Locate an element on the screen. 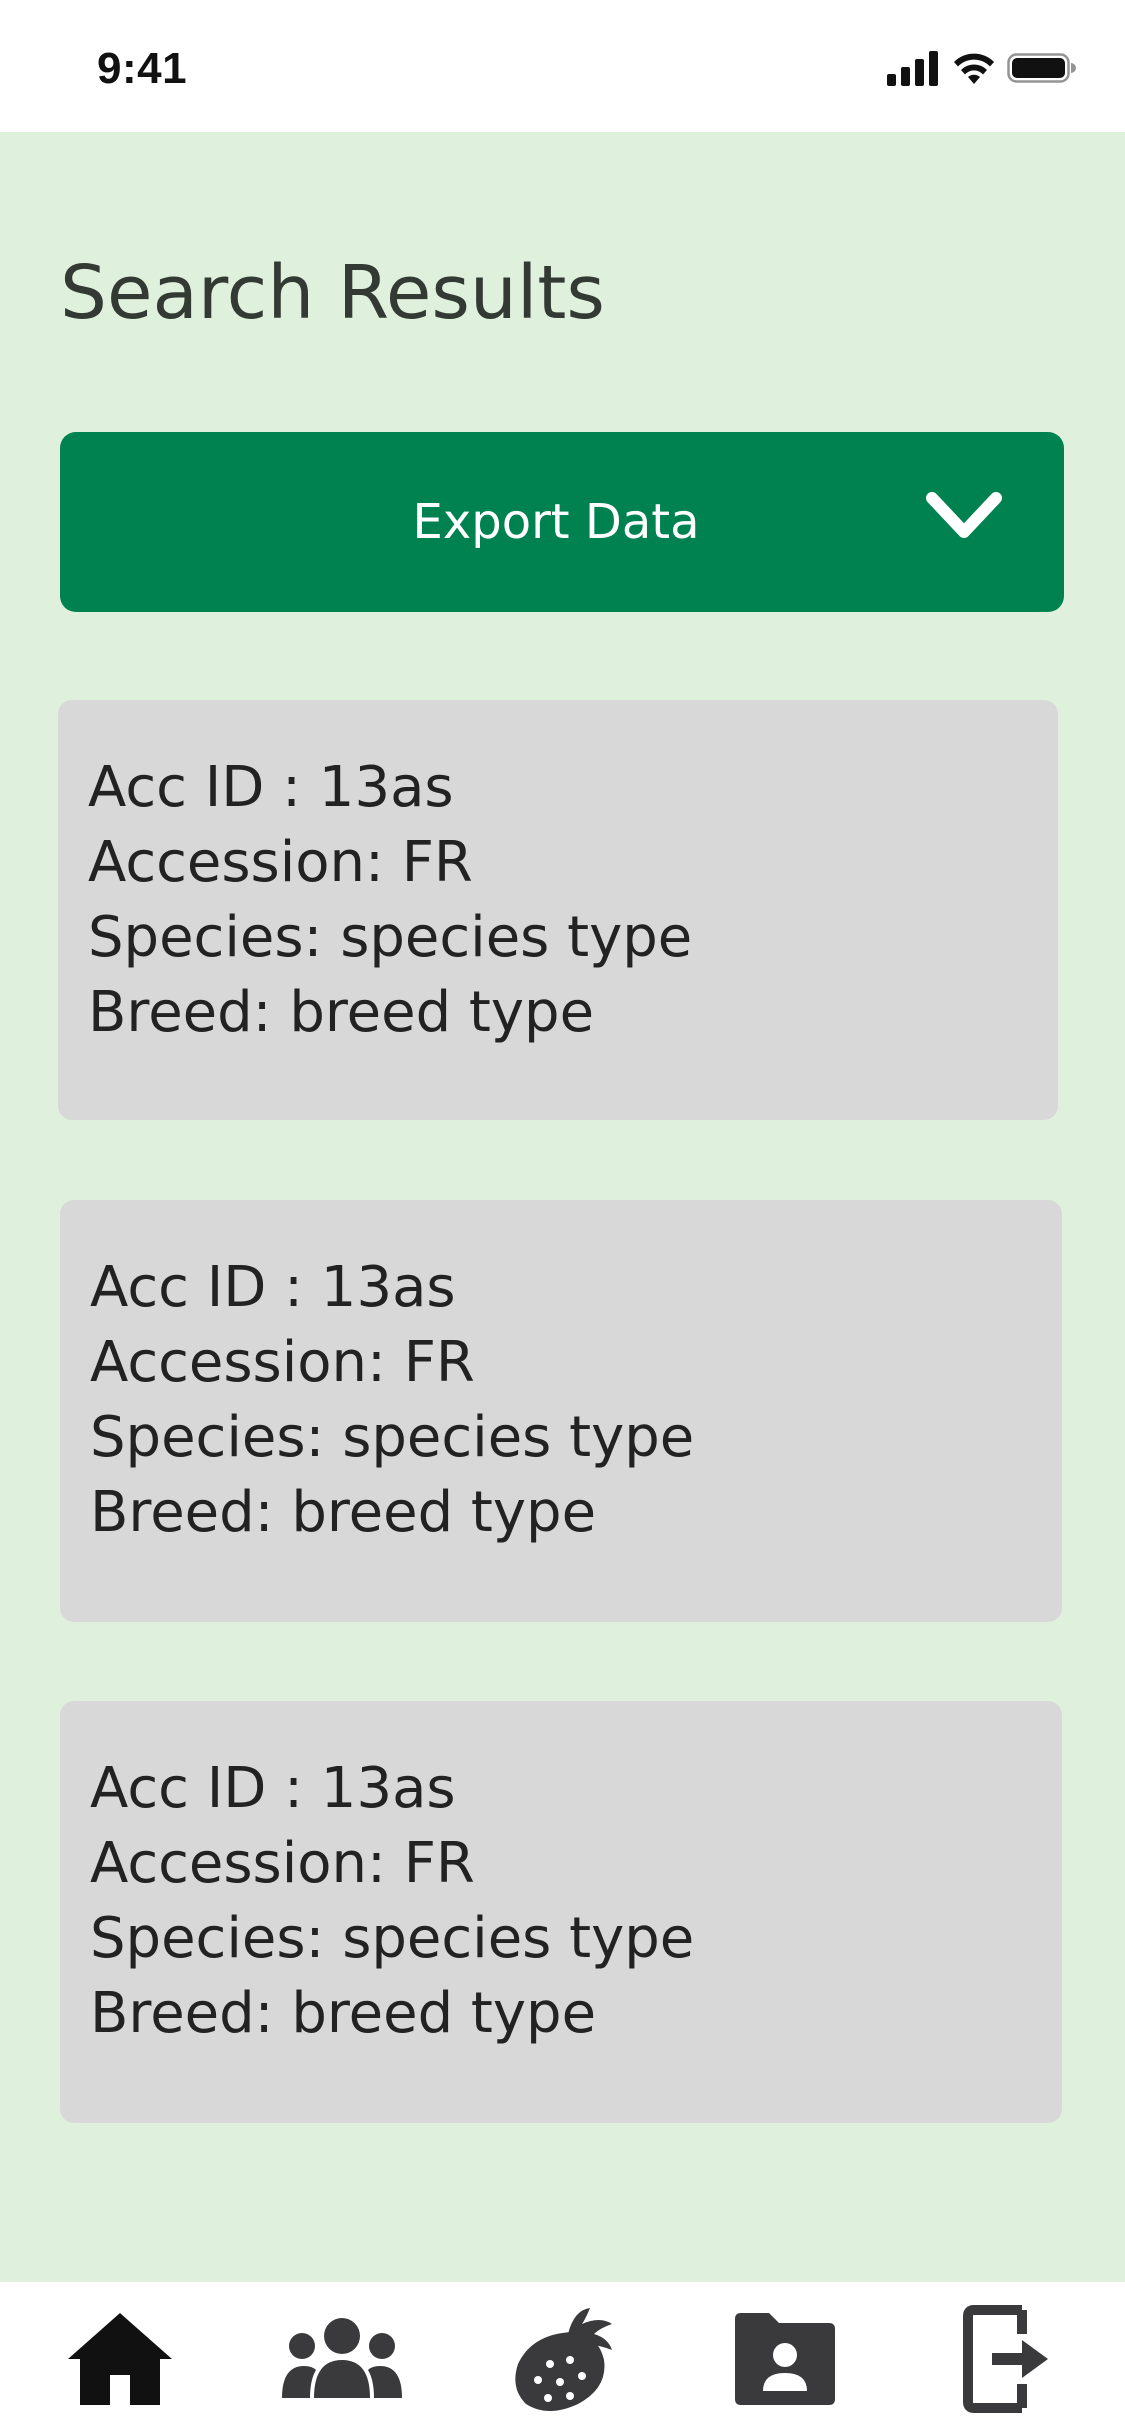  nav-contacts is located at coordinates (785, 2359).